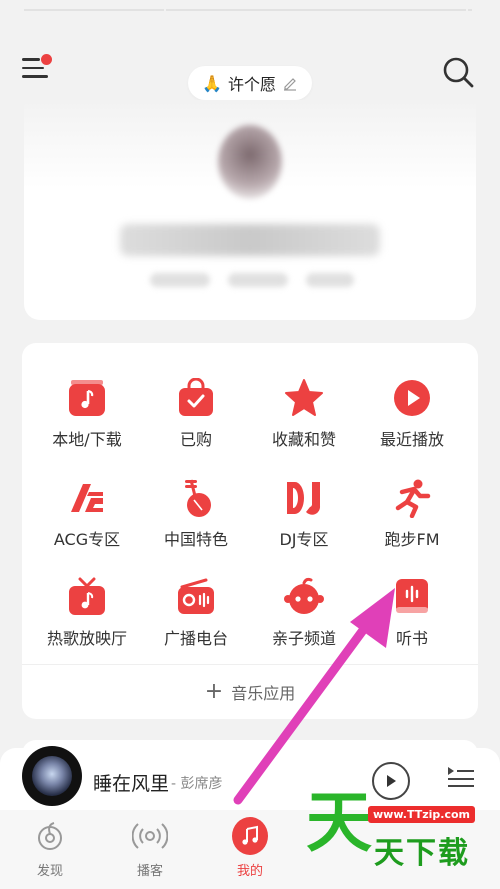 The height and width of the screenshot is (889, 500). I want to click on pencil-icon, so click(289, 84).